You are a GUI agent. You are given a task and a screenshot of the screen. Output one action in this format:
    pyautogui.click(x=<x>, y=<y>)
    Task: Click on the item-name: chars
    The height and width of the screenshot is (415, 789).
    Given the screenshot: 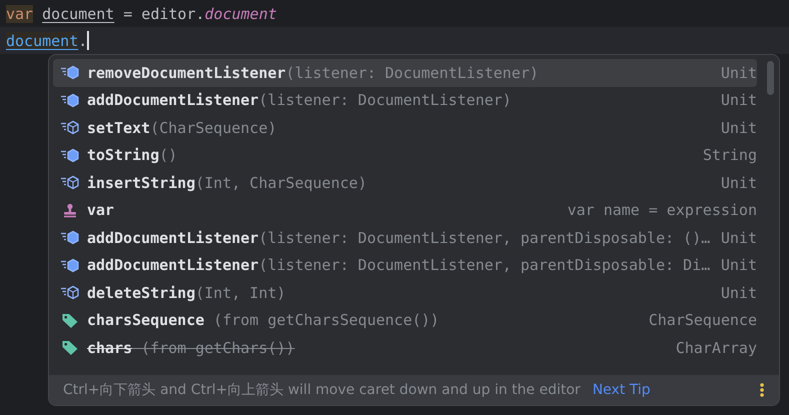 What is the action you would take?
    pyautogui.click(x=109, y=347)
    